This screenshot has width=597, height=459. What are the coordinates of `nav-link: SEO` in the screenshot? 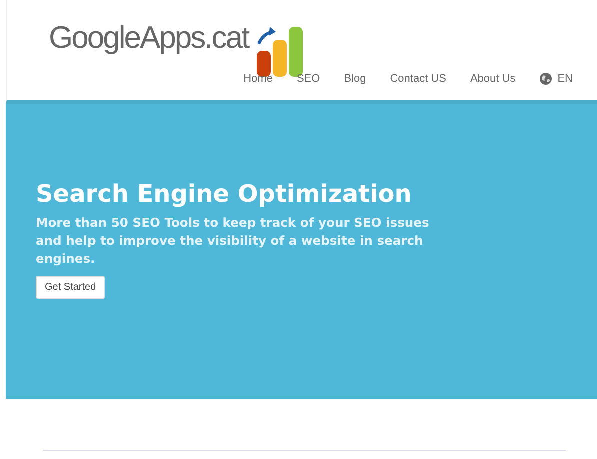 It's located at (308, 79).